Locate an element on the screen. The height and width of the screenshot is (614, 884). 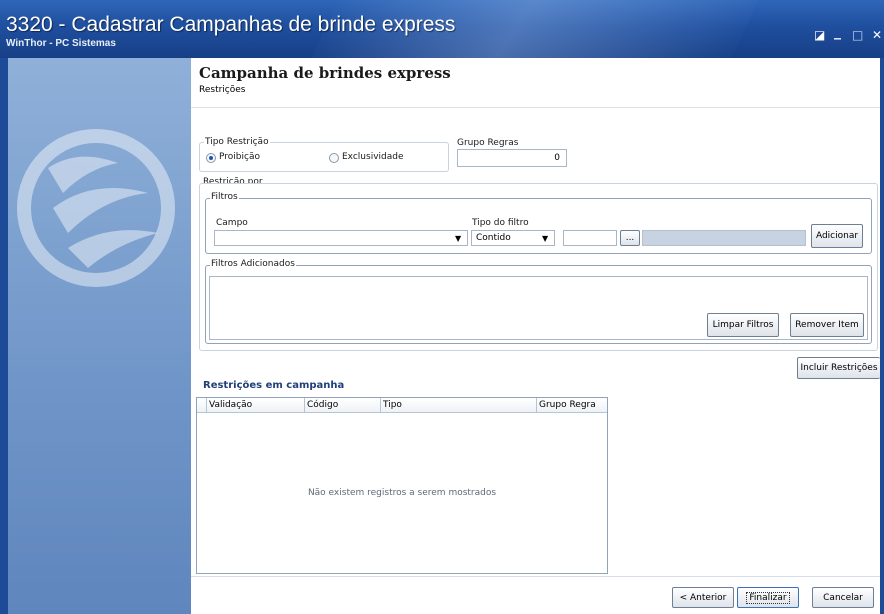
radio-exclusividade-label: Exclusividade is located at coordinates (373, 157).